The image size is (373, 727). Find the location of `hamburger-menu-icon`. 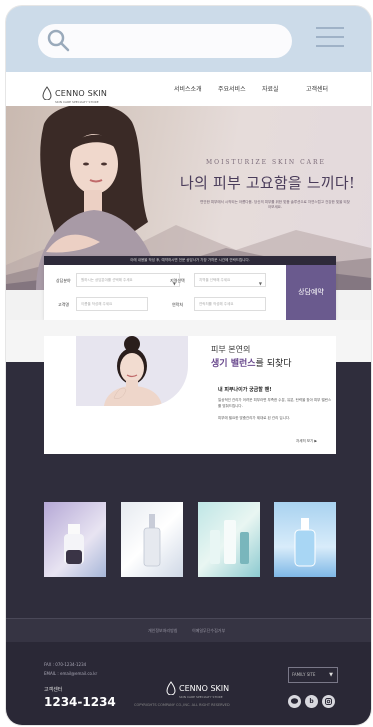

hamburger-menu-icon is located at coordinates (330, 38).